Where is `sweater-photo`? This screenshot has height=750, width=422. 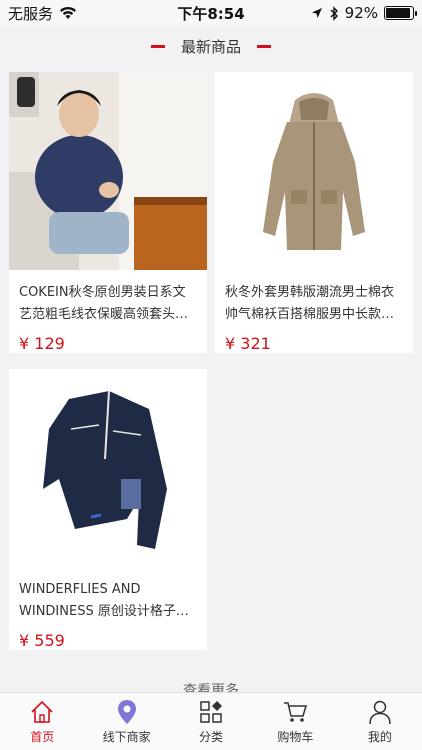
sweater-photo is located at coordinates (108, 171).